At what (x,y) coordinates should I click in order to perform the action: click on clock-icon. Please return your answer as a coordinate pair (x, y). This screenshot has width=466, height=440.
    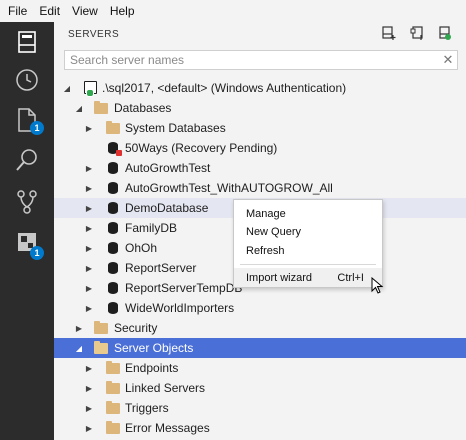
    Looking at the image, I should click on (27, 80).